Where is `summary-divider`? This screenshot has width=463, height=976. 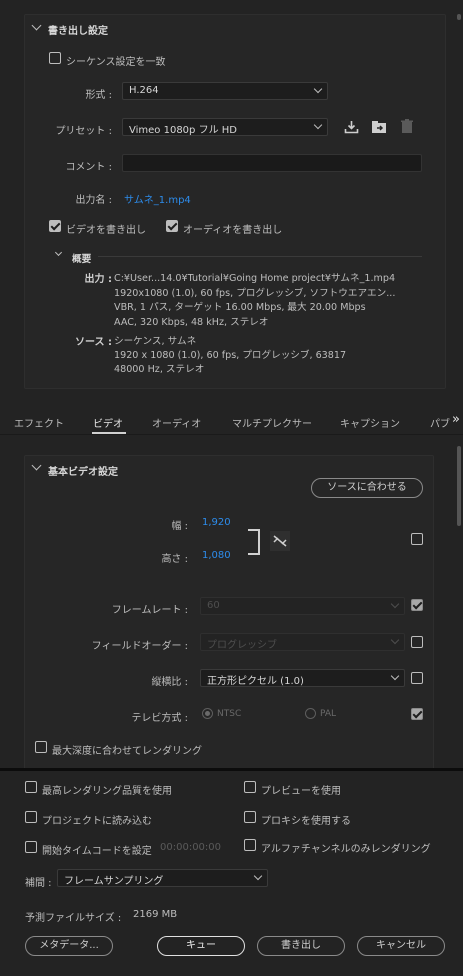 summary-divider is located at coordinates (260, 256).